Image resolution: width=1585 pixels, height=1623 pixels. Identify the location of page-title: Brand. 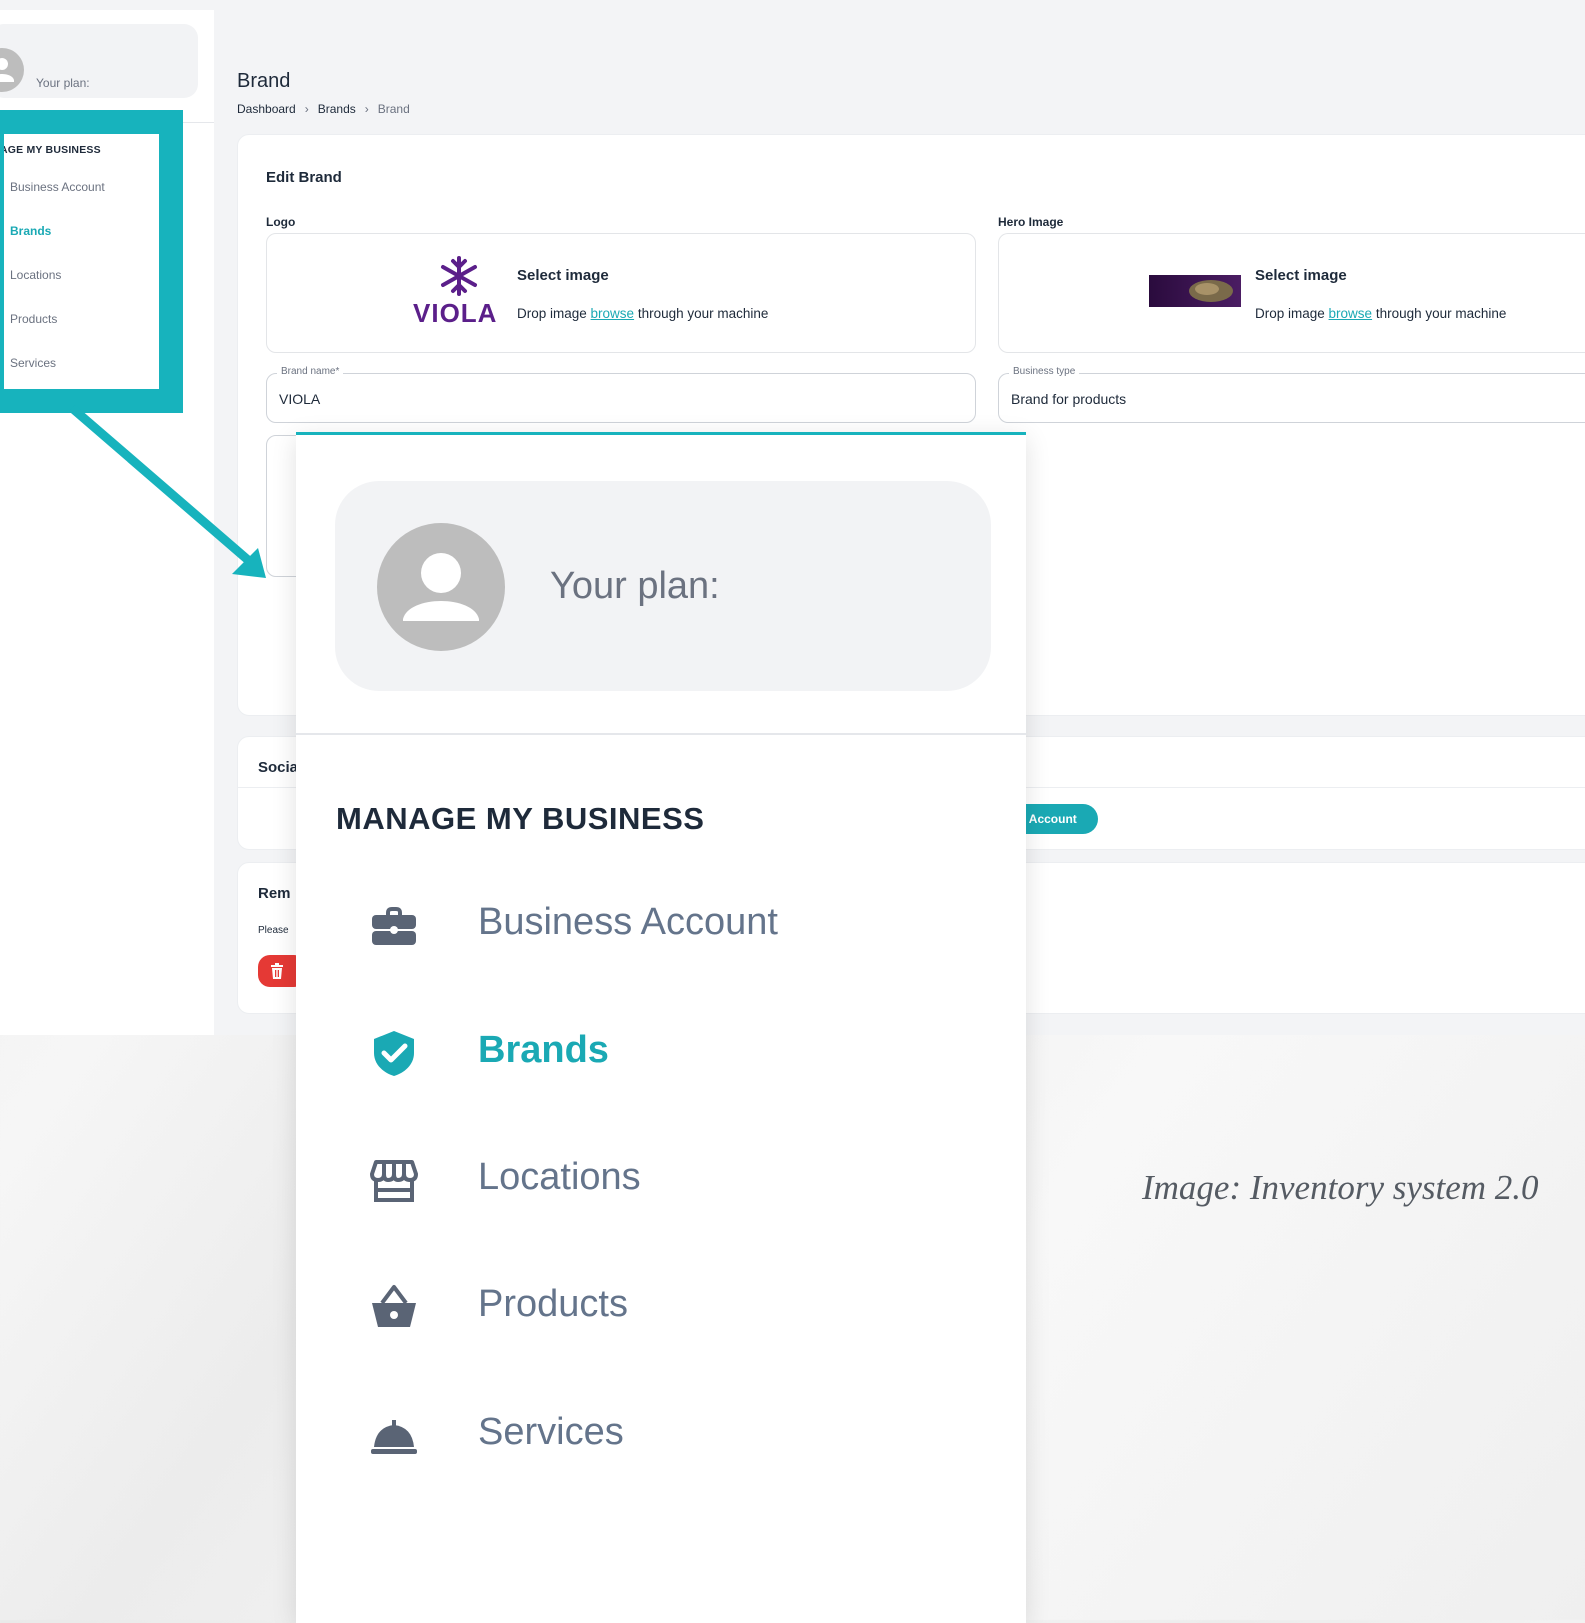
(264, 81).